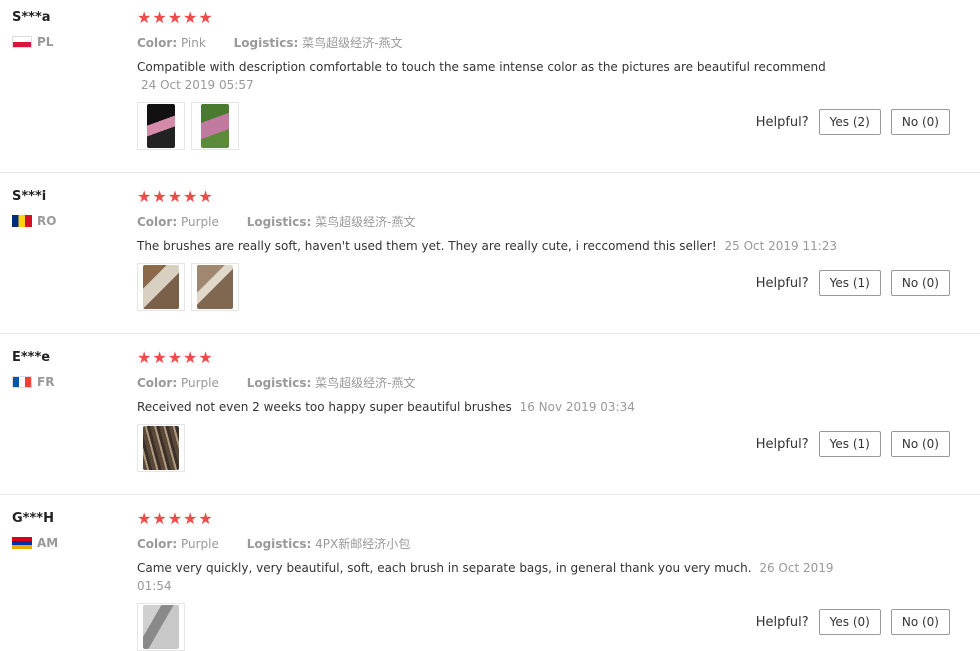 The image size is (980, 651). I want to click on logistics-value: 4PX新邮经济小包, so click(363, 544).